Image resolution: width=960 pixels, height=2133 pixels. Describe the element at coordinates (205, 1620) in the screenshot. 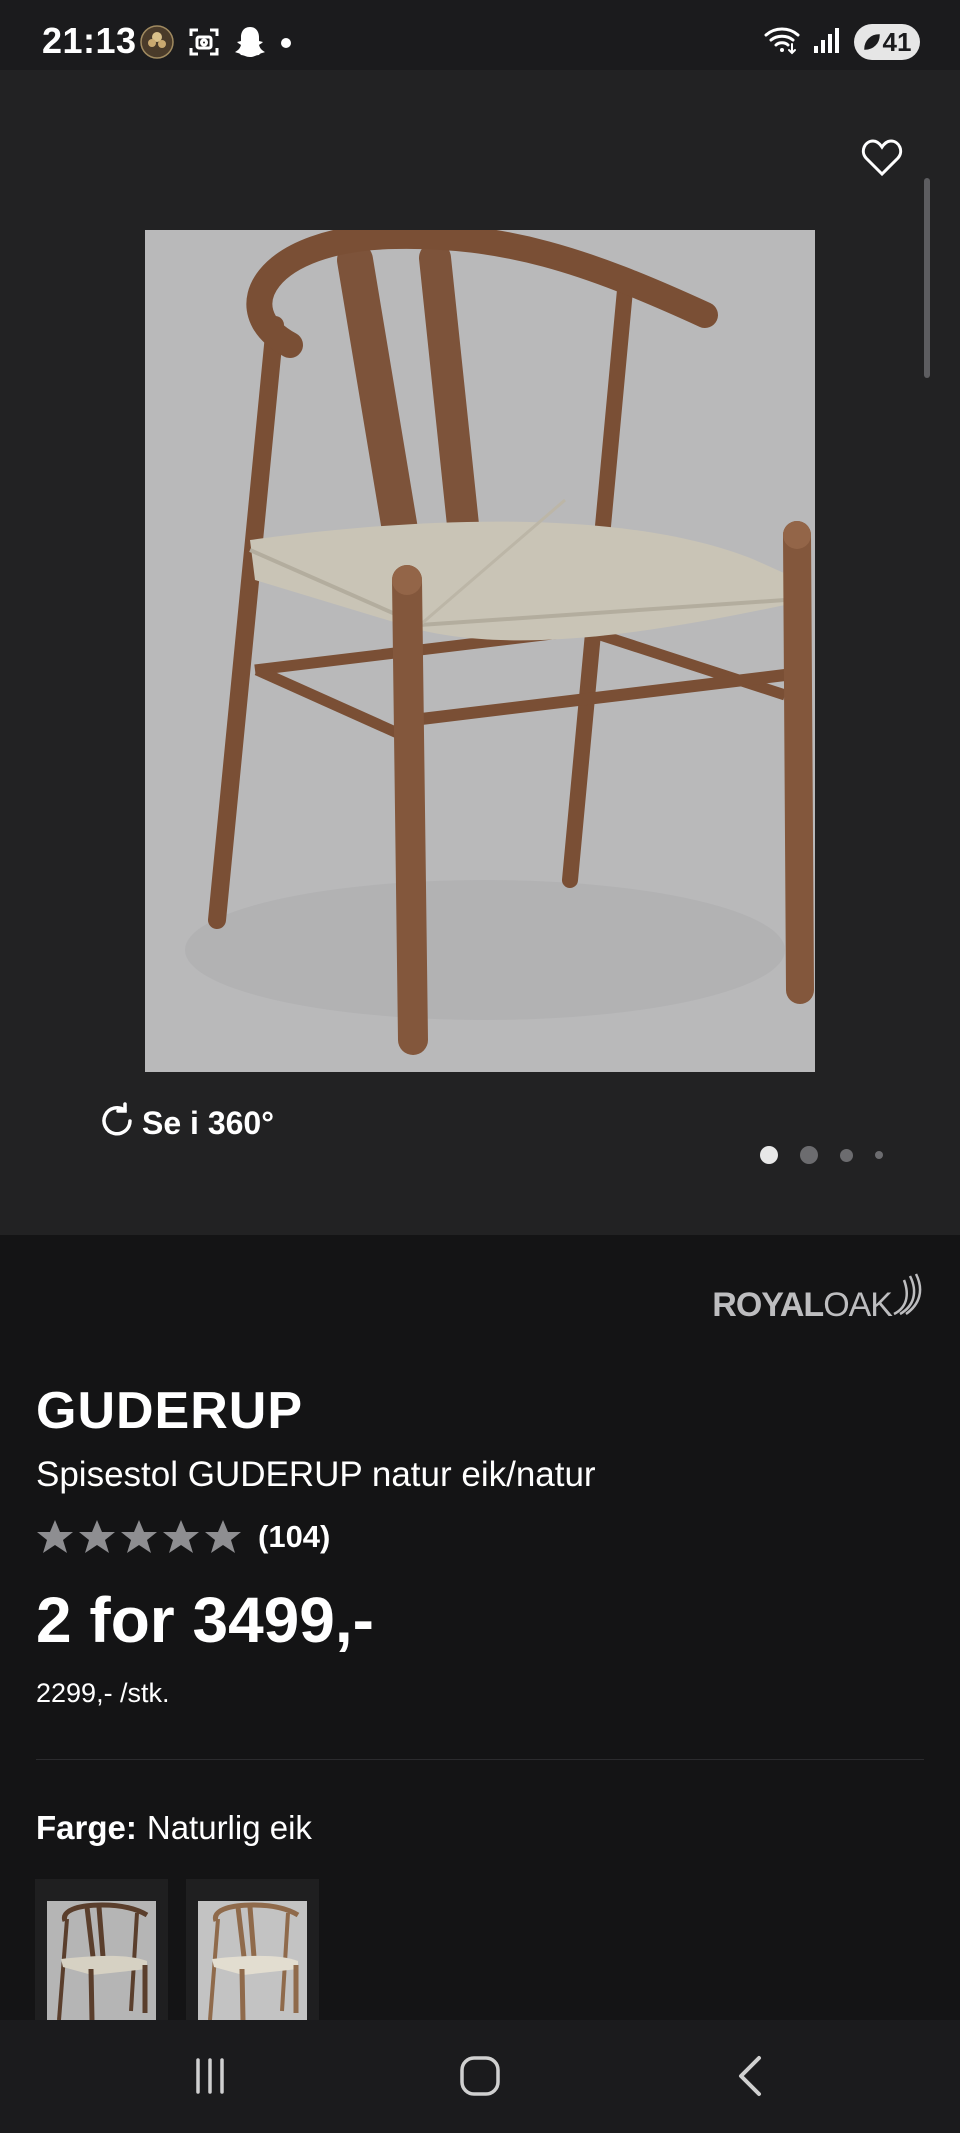

I see `product-price: 2 for 3499,-` at that location.